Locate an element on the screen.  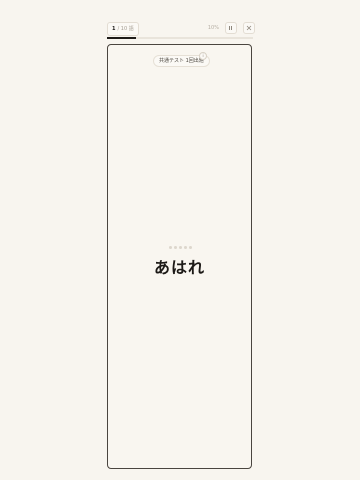
flashcard-word: あはれ is located at coordinates (179, 267).